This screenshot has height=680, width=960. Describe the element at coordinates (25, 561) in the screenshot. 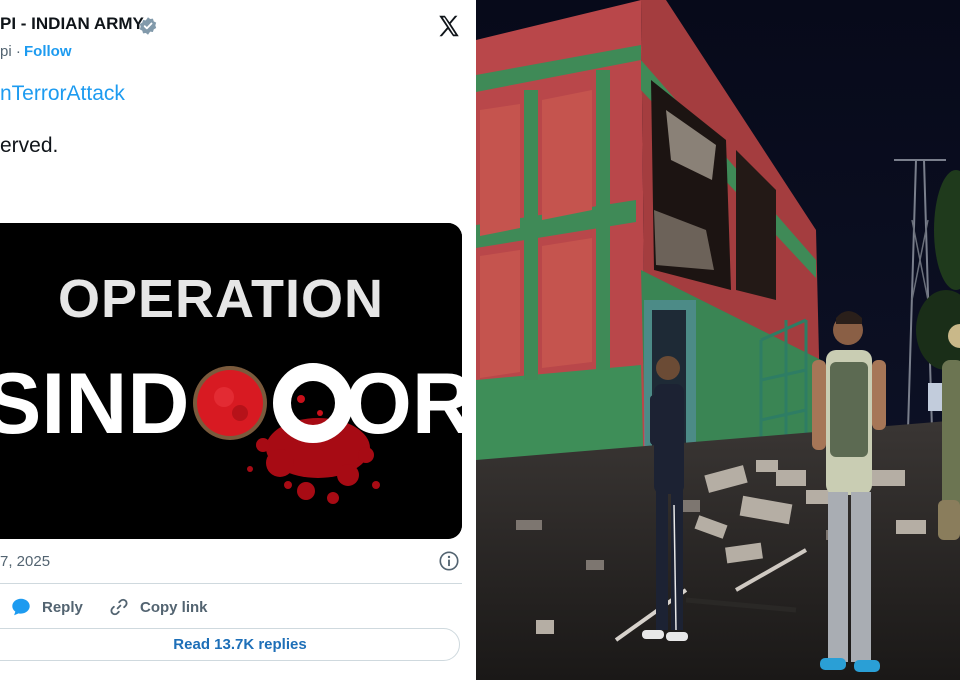

I see `tweet-date: 7, 2025` at that location.